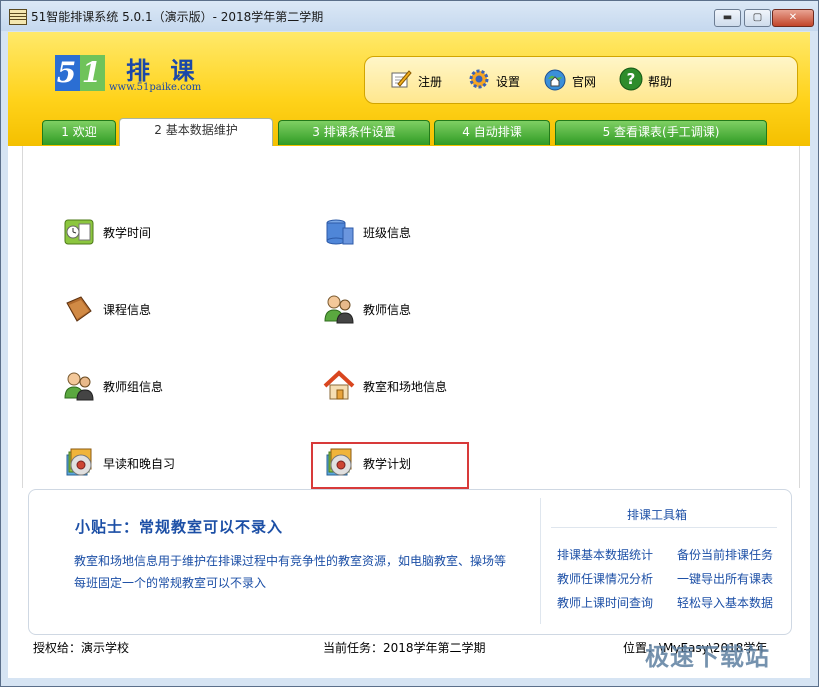 The height and width of the screenshot is (687, 819). What do you see at coordinates (340, 232) in the screenshot?
I see `database-icon` at bounding box center [340, 232].